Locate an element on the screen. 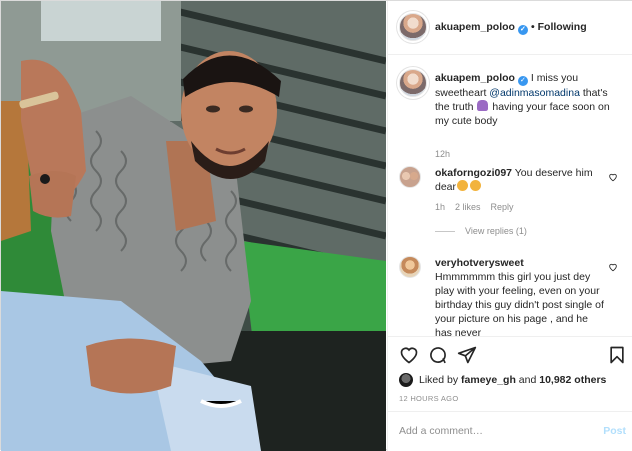  comment-meta: 1h 2 likes Reply is located at coordinates (479, 207).